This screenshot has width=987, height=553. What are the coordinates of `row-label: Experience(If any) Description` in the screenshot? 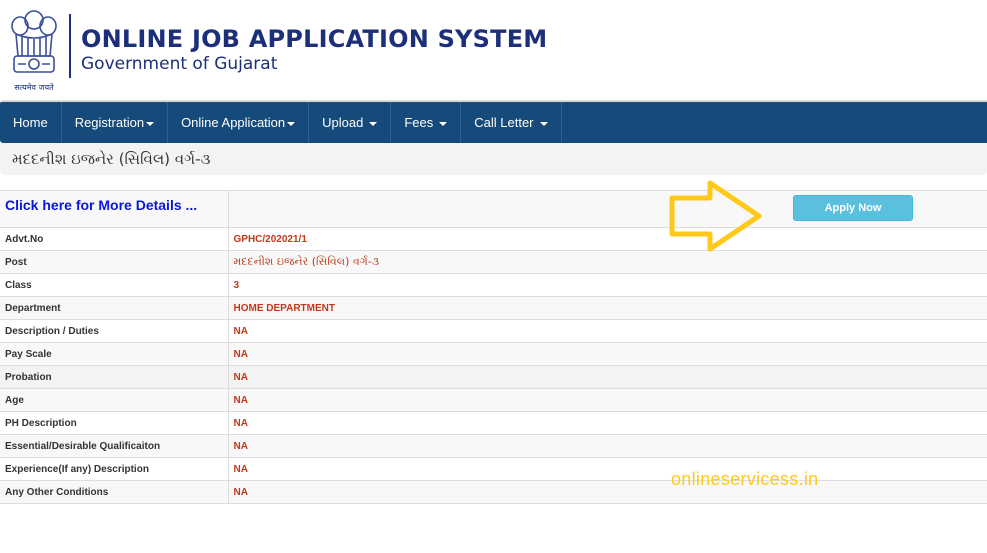 It's located at (114, 469).